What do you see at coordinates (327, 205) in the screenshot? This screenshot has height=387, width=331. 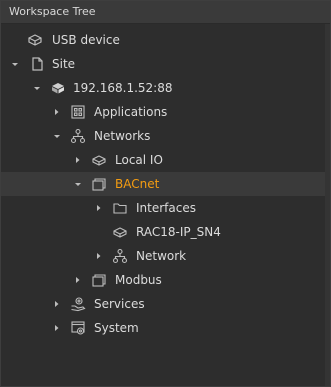 I see `vertical-scrollbar` at bounding box center [327, 205].